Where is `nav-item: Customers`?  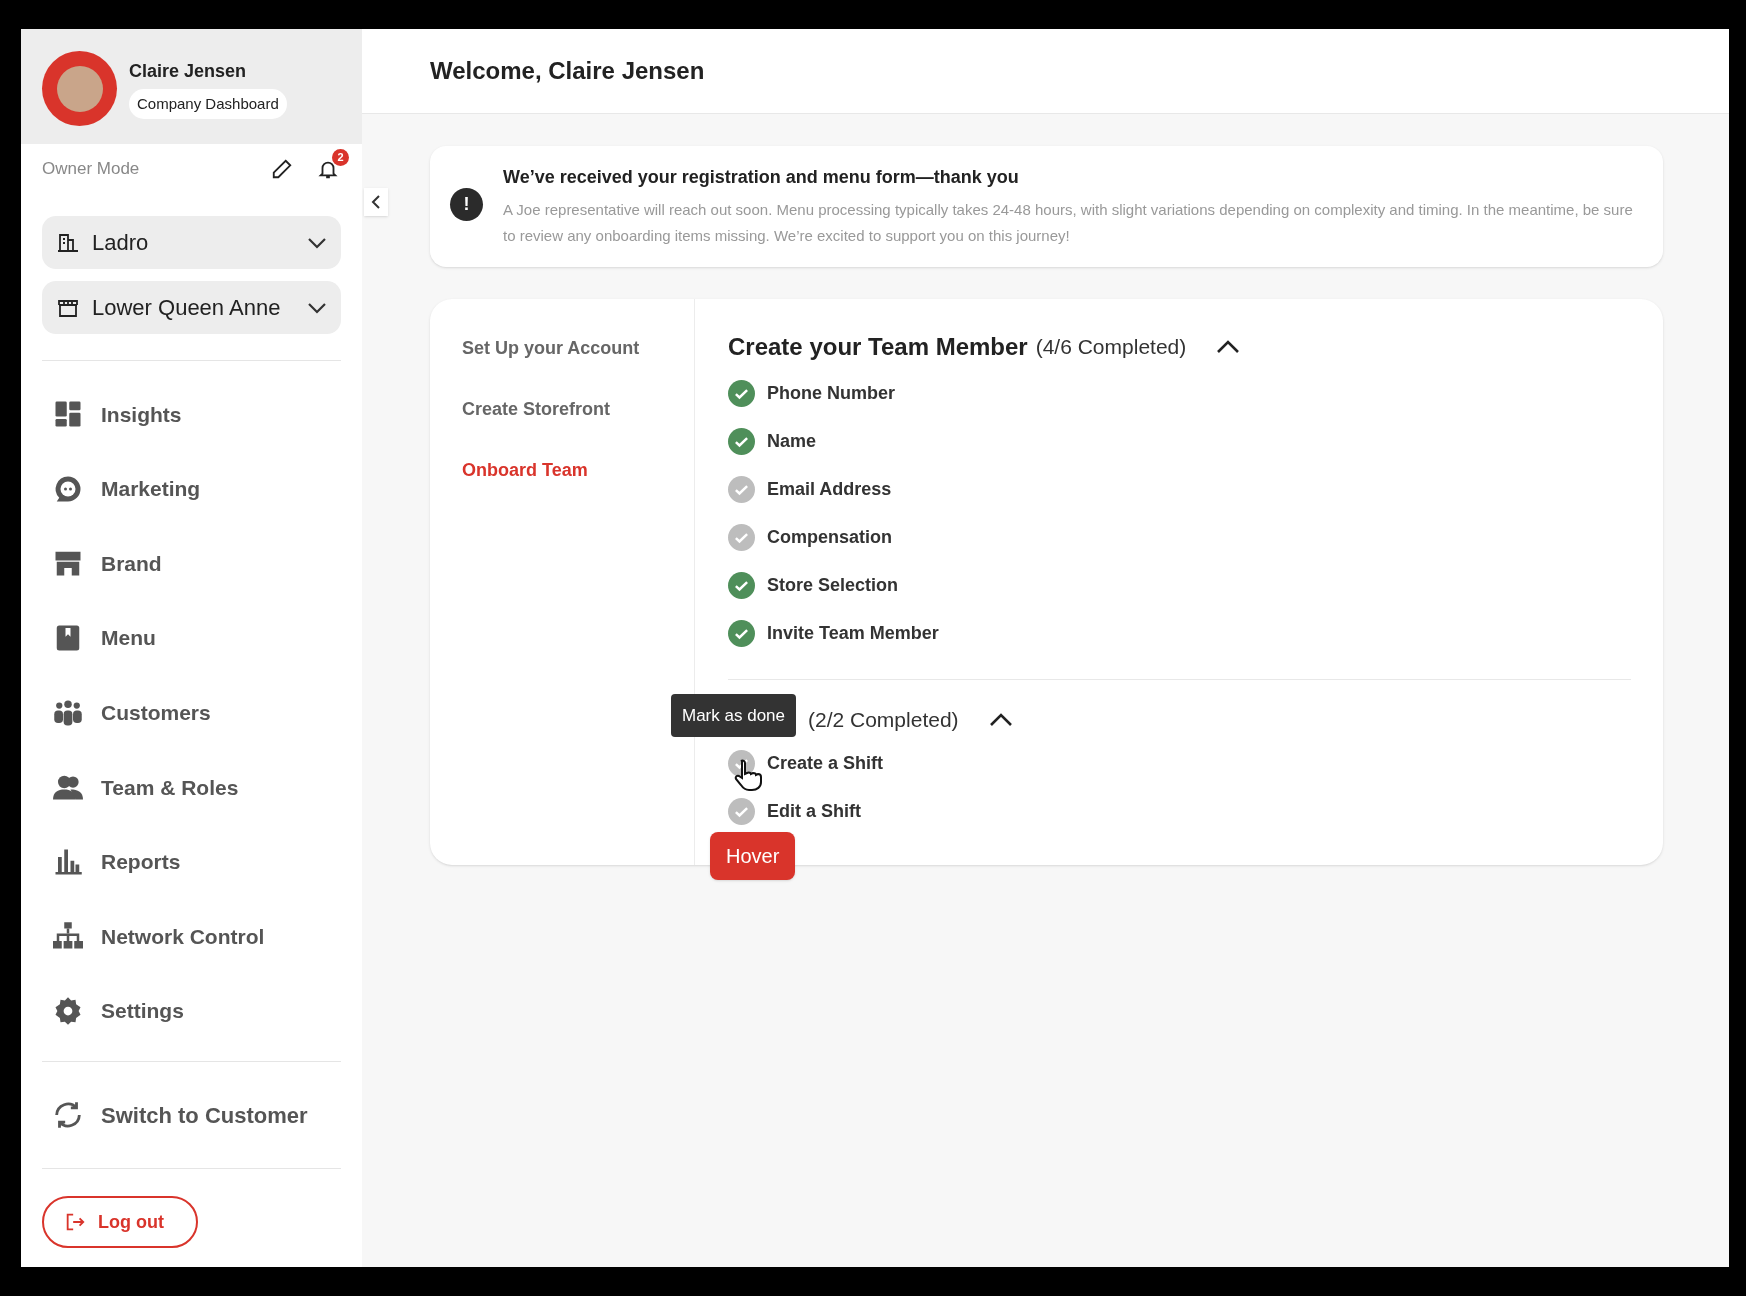 nav-item: Customers is located at coordinates (191, 712).